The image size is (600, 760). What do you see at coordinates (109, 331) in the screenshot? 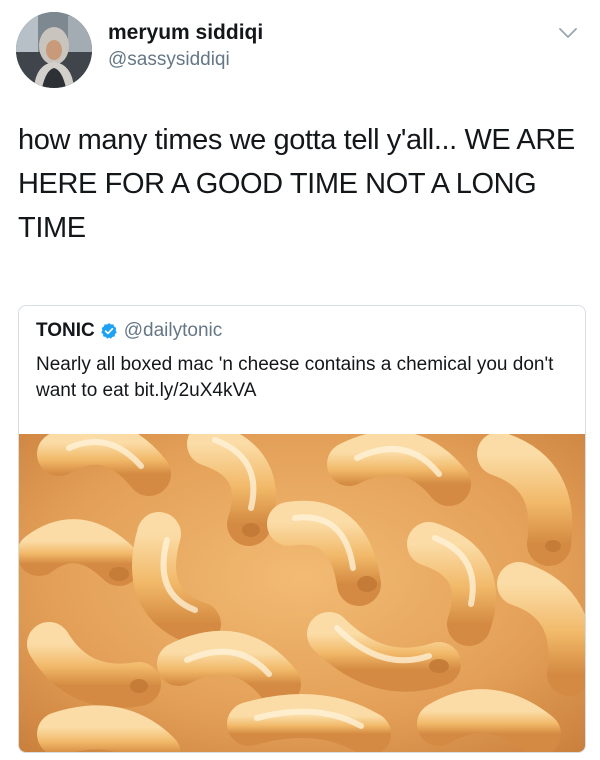
I see `verified-badge-icon` at bounding box center [109, 331].